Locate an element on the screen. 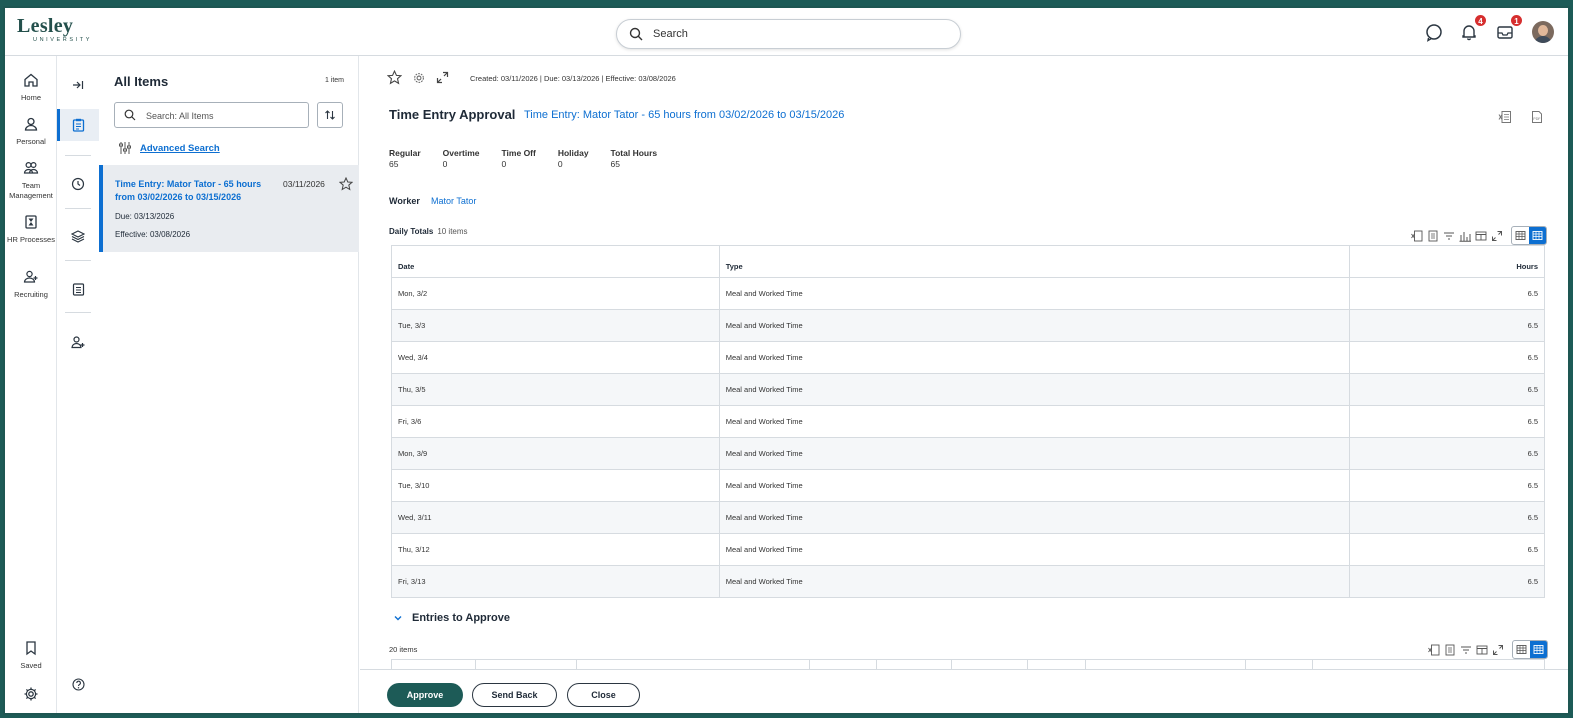 This screenshot has height=718, width=1573. help-icon is located at coordinates (78, 684).